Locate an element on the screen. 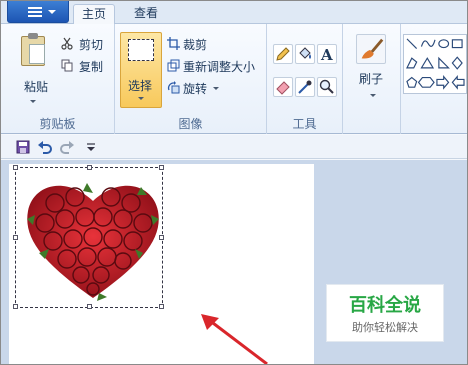  brushes-label: 刷子 is located at coordinates (371, 79).